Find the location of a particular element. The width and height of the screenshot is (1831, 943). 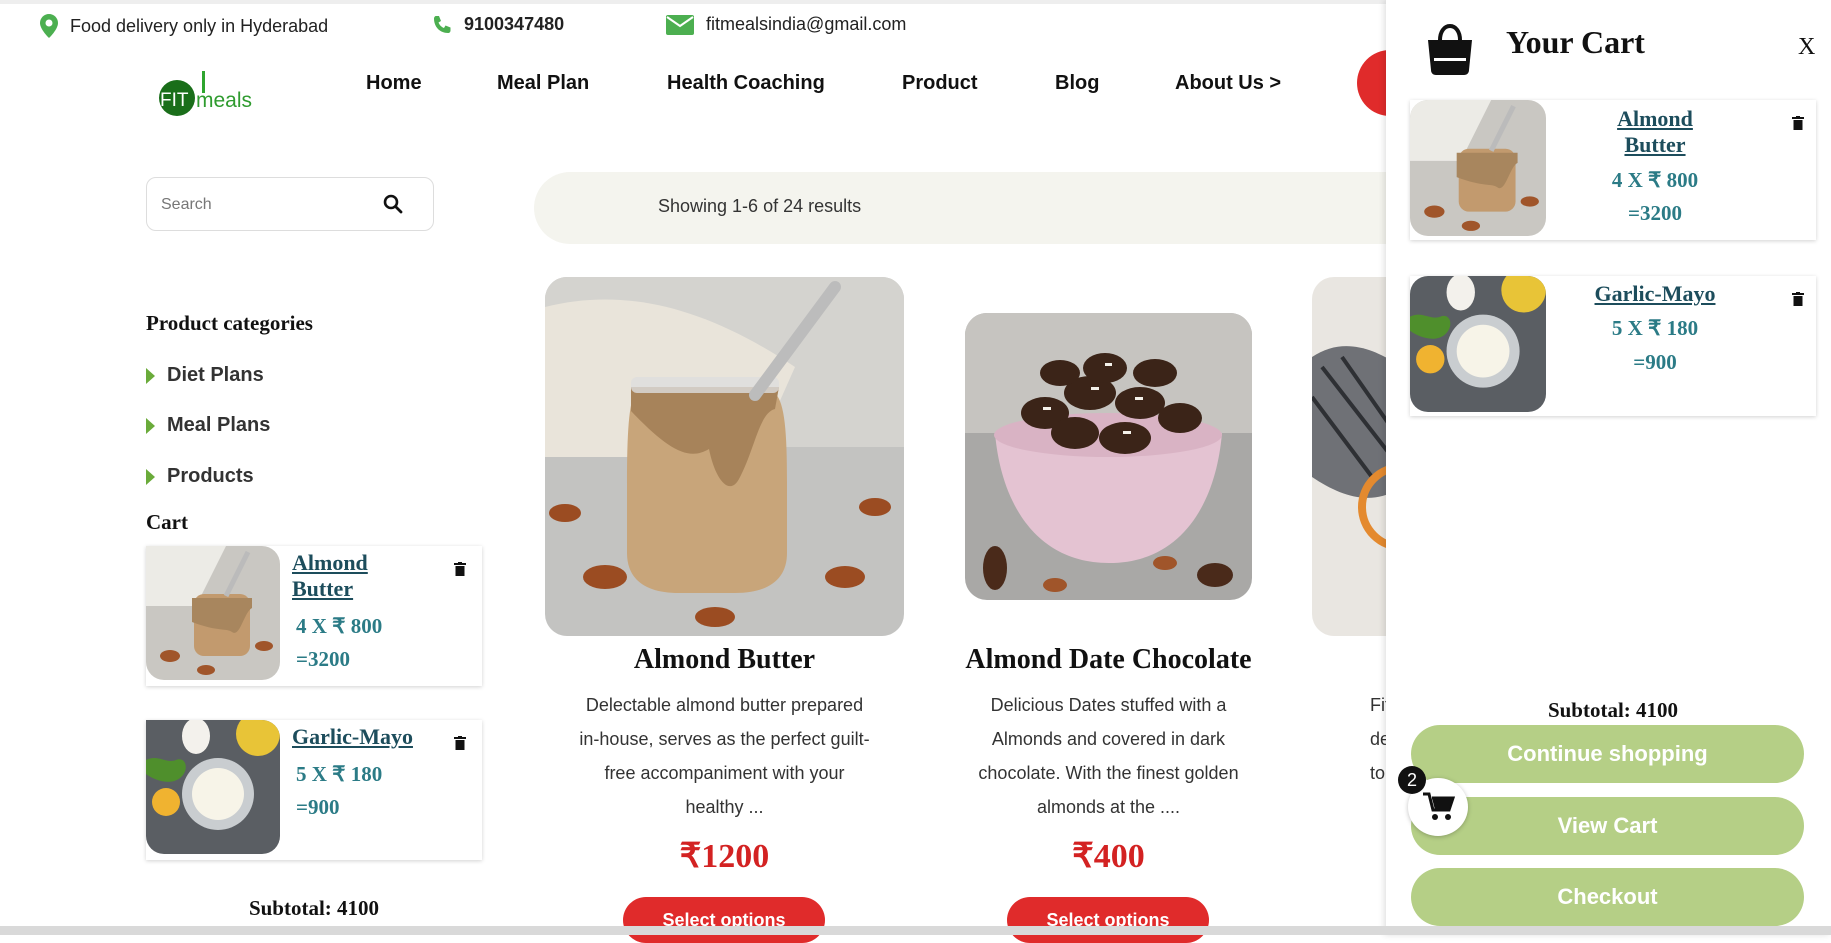

category-label: Meal Plans is located at coordinates (219, 425).